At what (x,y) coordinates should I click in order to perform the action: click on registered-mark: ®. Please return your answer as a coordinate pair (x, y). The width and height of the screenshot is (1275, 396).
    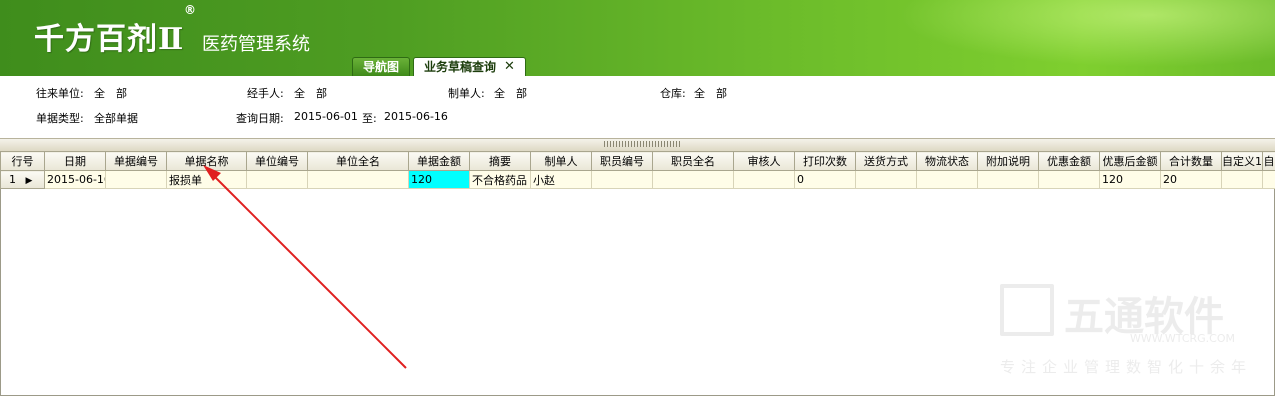
    Looking at the image, I should click on (190, 10).